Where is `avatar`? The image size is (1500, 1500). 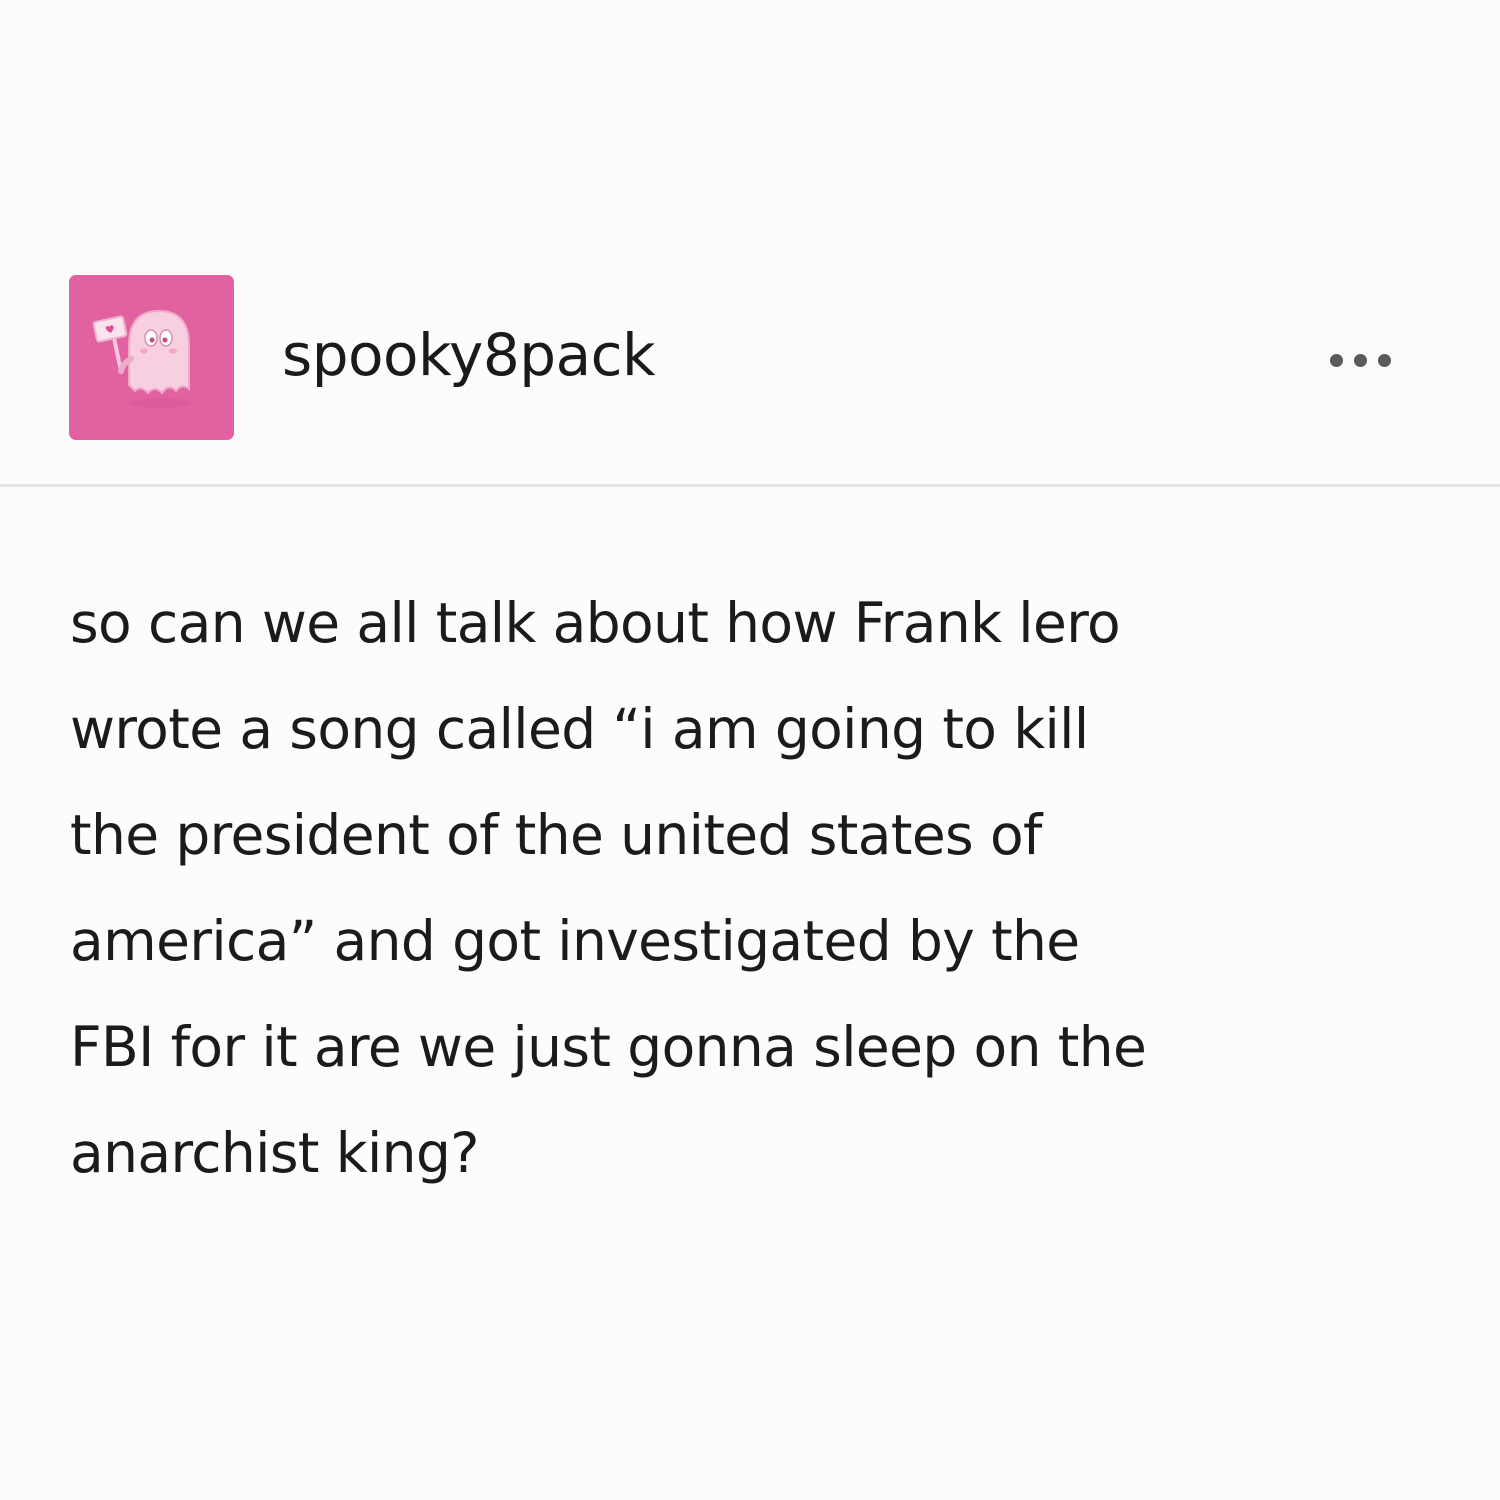 avatar is located at coordinates (151, 357).